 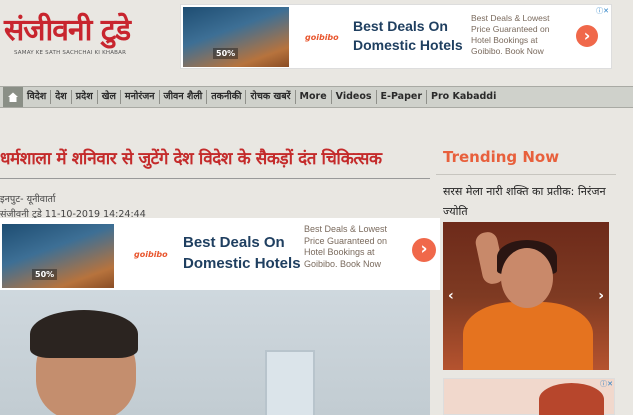 What do you see at coordinates (571, 399) in the screenshot?
I see `sidebar-ad-image` at bounding box center [571, 399].